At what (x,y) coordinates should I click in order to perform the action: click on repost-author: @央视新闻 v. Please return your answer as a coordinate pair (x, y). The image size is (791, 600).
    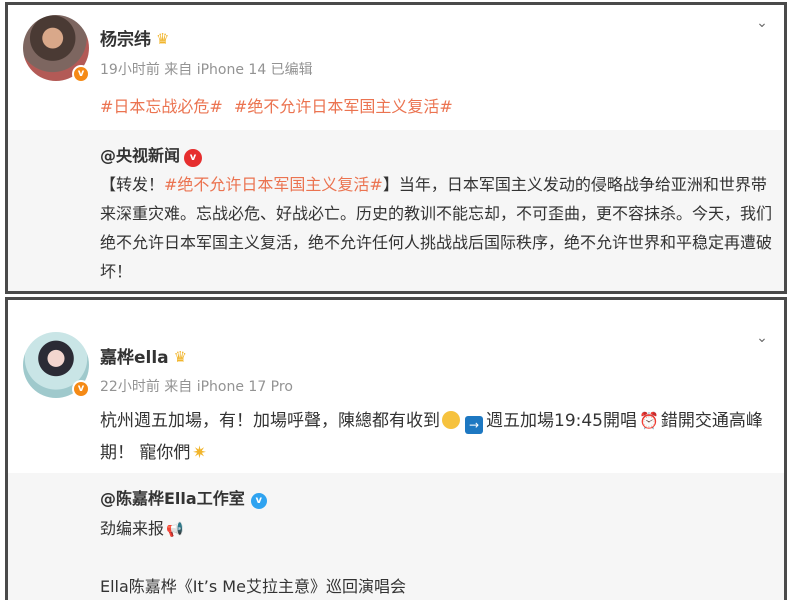
    Looking at the image, I should click on (151, 154).